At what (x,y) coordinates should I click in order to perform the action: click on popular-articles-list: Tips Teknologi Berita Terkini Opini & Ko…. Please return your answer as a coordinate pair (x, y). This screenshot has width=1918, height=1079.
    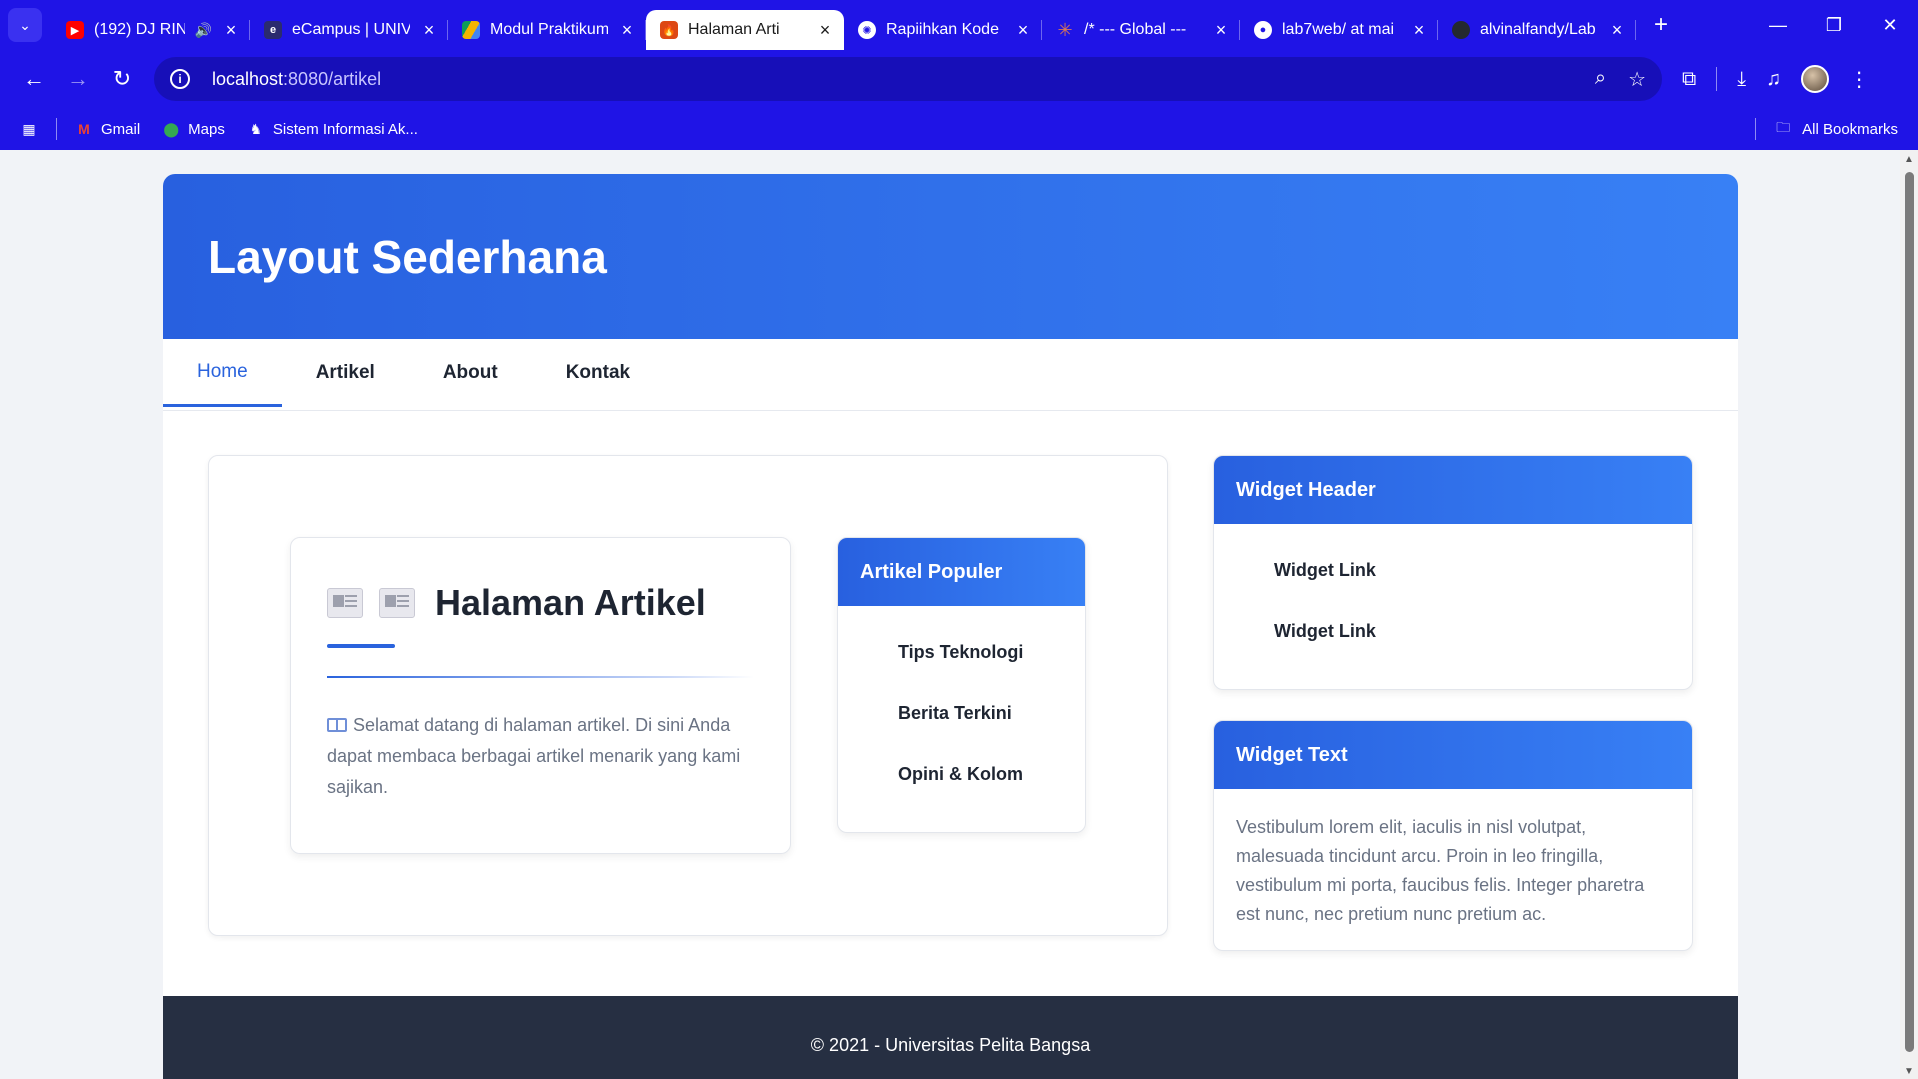
    Looking at the image, I should click on (961, 705).